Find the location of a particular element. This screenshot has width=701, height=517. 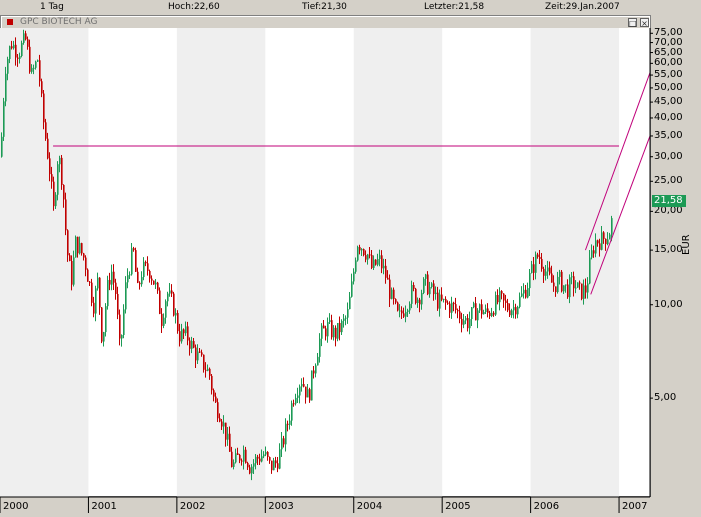

y-tick-label: 40,00 is located at coordinates (668, 117).